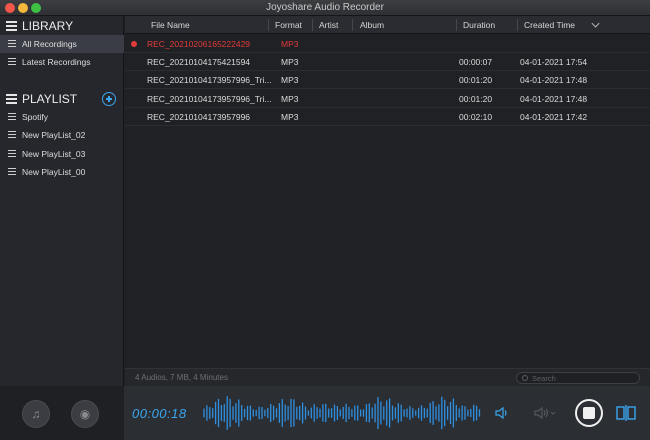  I want to click on music-note-icon: ♫, so click(36, 414).